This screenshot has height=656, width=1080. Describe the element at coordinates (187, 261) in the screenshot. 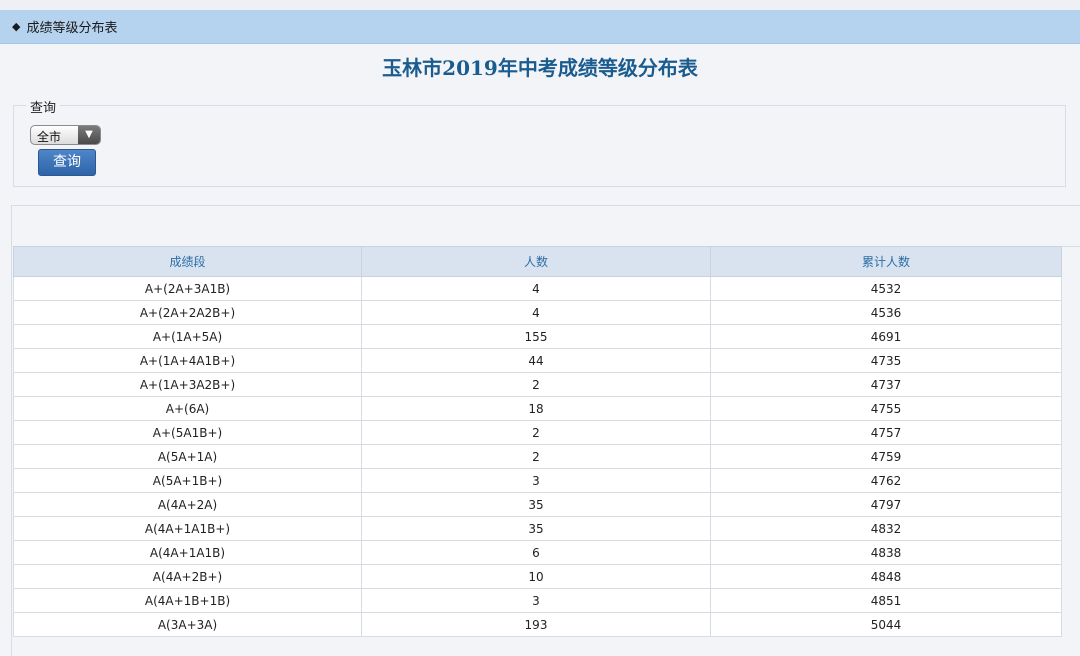

I see `column-header-score-band: 成绩段` at that location.